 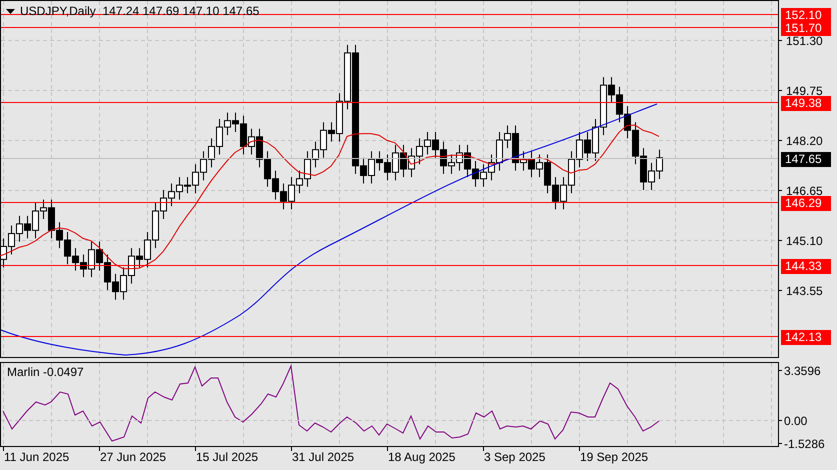 I want to click on price-axis-label: 149.75, so click(x=804, y=91).